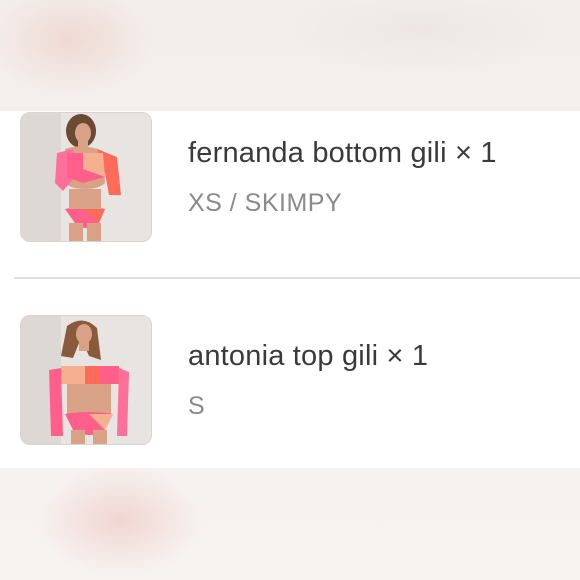 Image resolution: width=580 pixels, height=580 pixels. I want to click on product-thumbnail-antonia, so click(86, 380).